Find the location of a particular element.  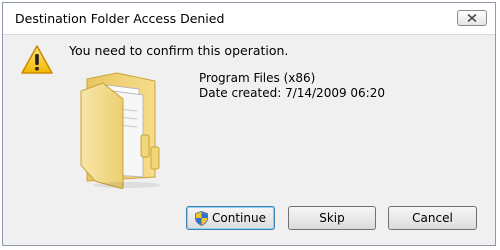

date-created: Date created: 7/14/2009 06:20 is located at coordinates (292, 93).